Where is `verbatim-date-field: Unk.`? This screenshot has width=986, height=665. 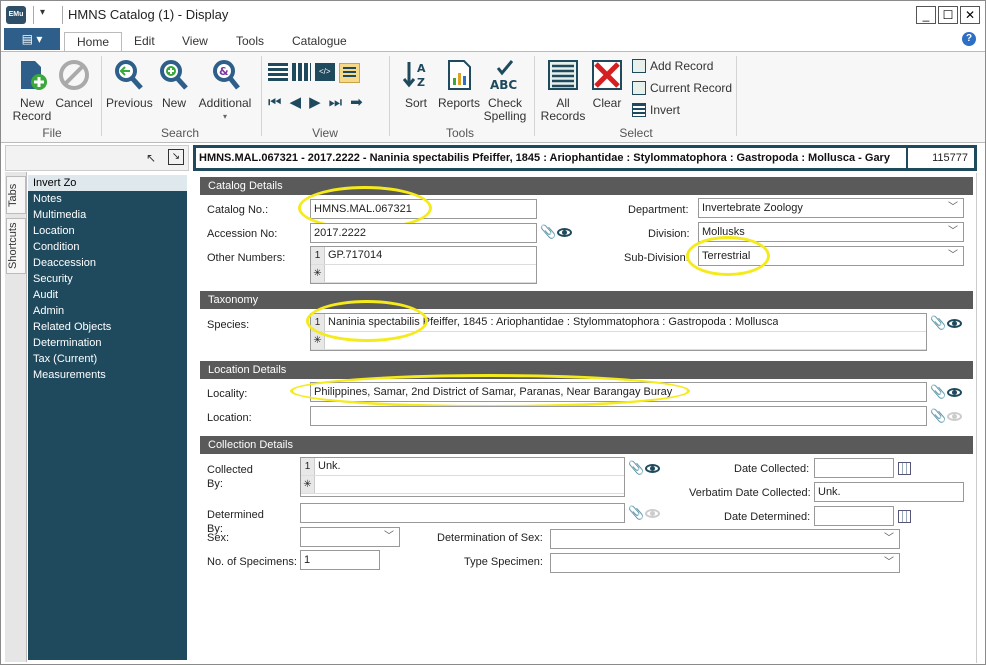 verbatim-date-field: Unk. is located at coordinates (889, 492).